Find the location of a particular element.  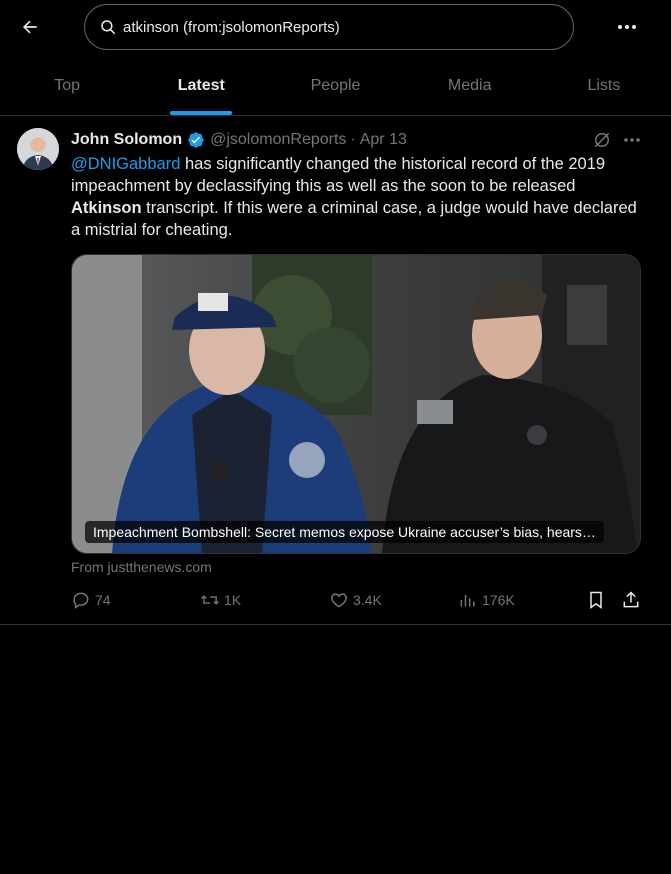

tweet-actions: 74 1K 3.4K 176K is located at coordinates (356, 601).